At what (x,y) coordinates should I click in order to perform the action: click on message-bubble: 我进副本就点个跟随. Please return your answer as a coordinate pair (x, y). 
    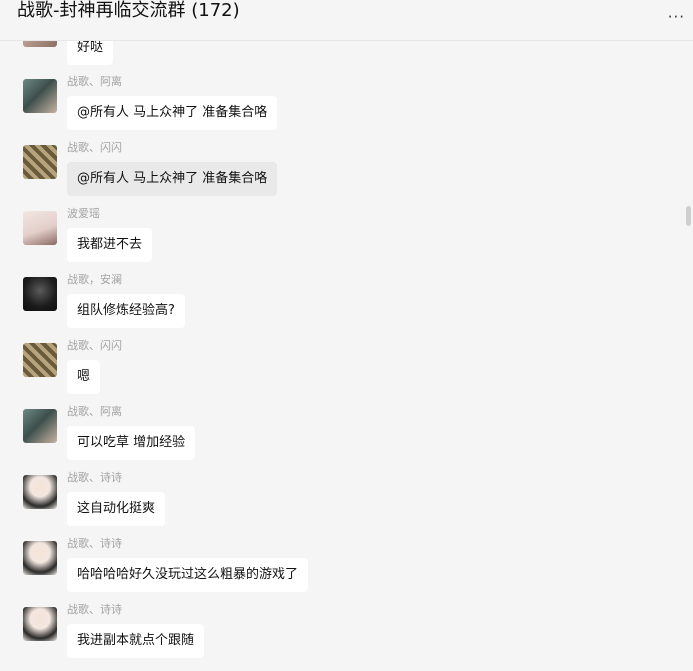
    Looking at the image, I should click on (136, 641).